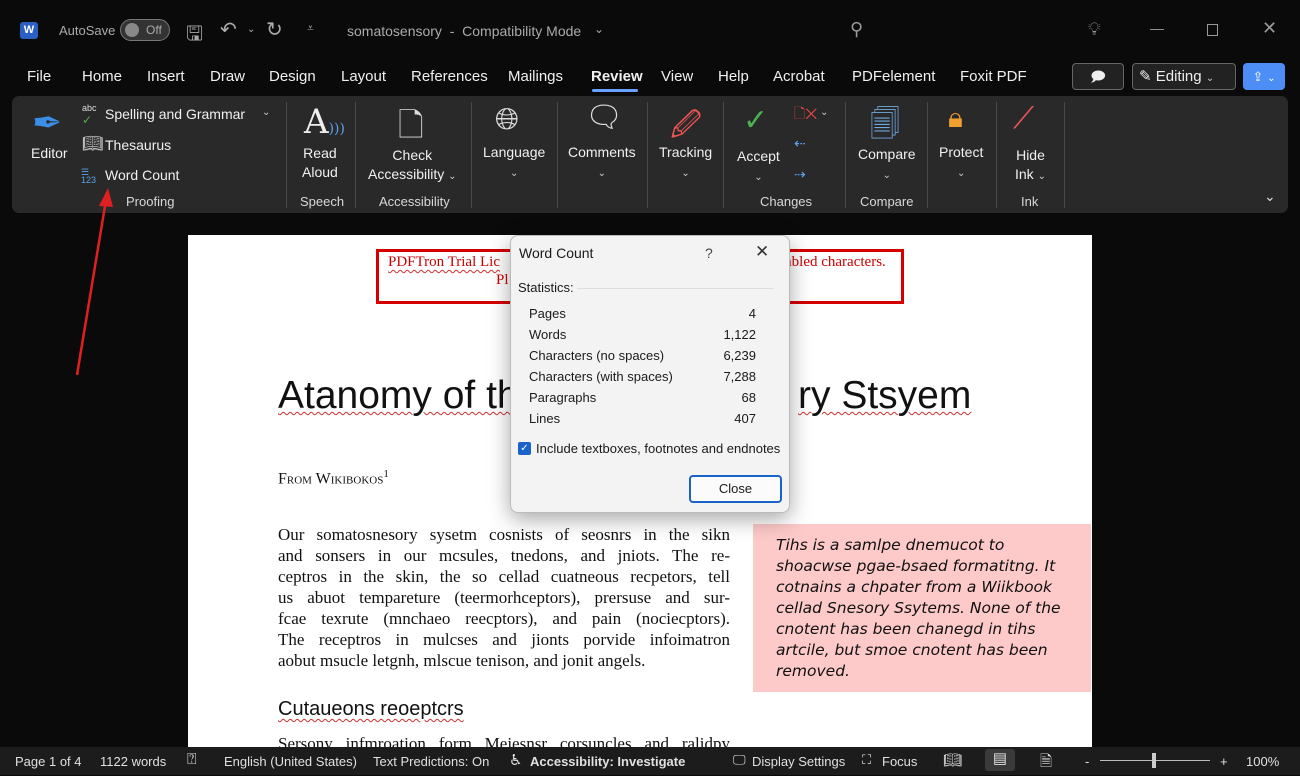 This screenshot has width=1300, height=776. Describe the element at coordinates (748, 397) in the screenshot. I see `stat-value: 68` at that location.